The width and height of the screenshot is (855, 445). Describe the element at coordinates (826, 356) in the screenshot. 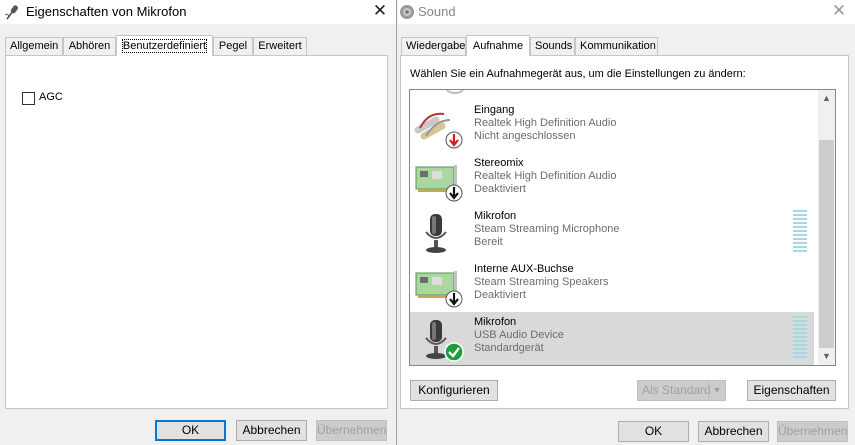

I see `scroll-down-icon: ▼` at that location.